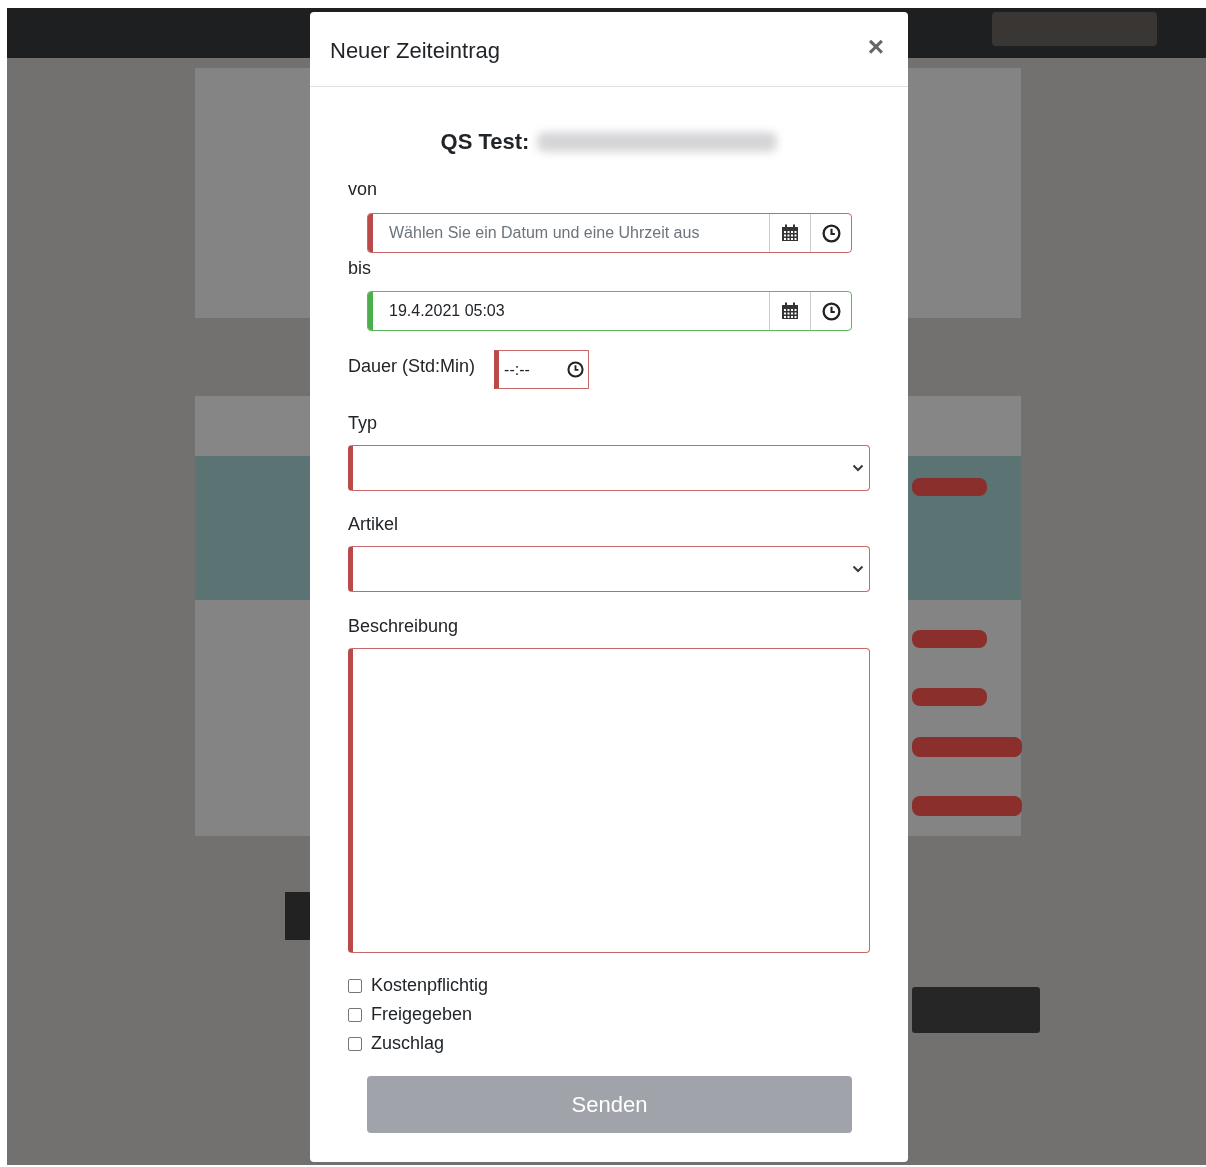 The height and width of the screenshot is (1167, 1206). What do you see at coordinates (609, 800) in the screenshot?
I see `description-field` at bounding box center [609, 800].